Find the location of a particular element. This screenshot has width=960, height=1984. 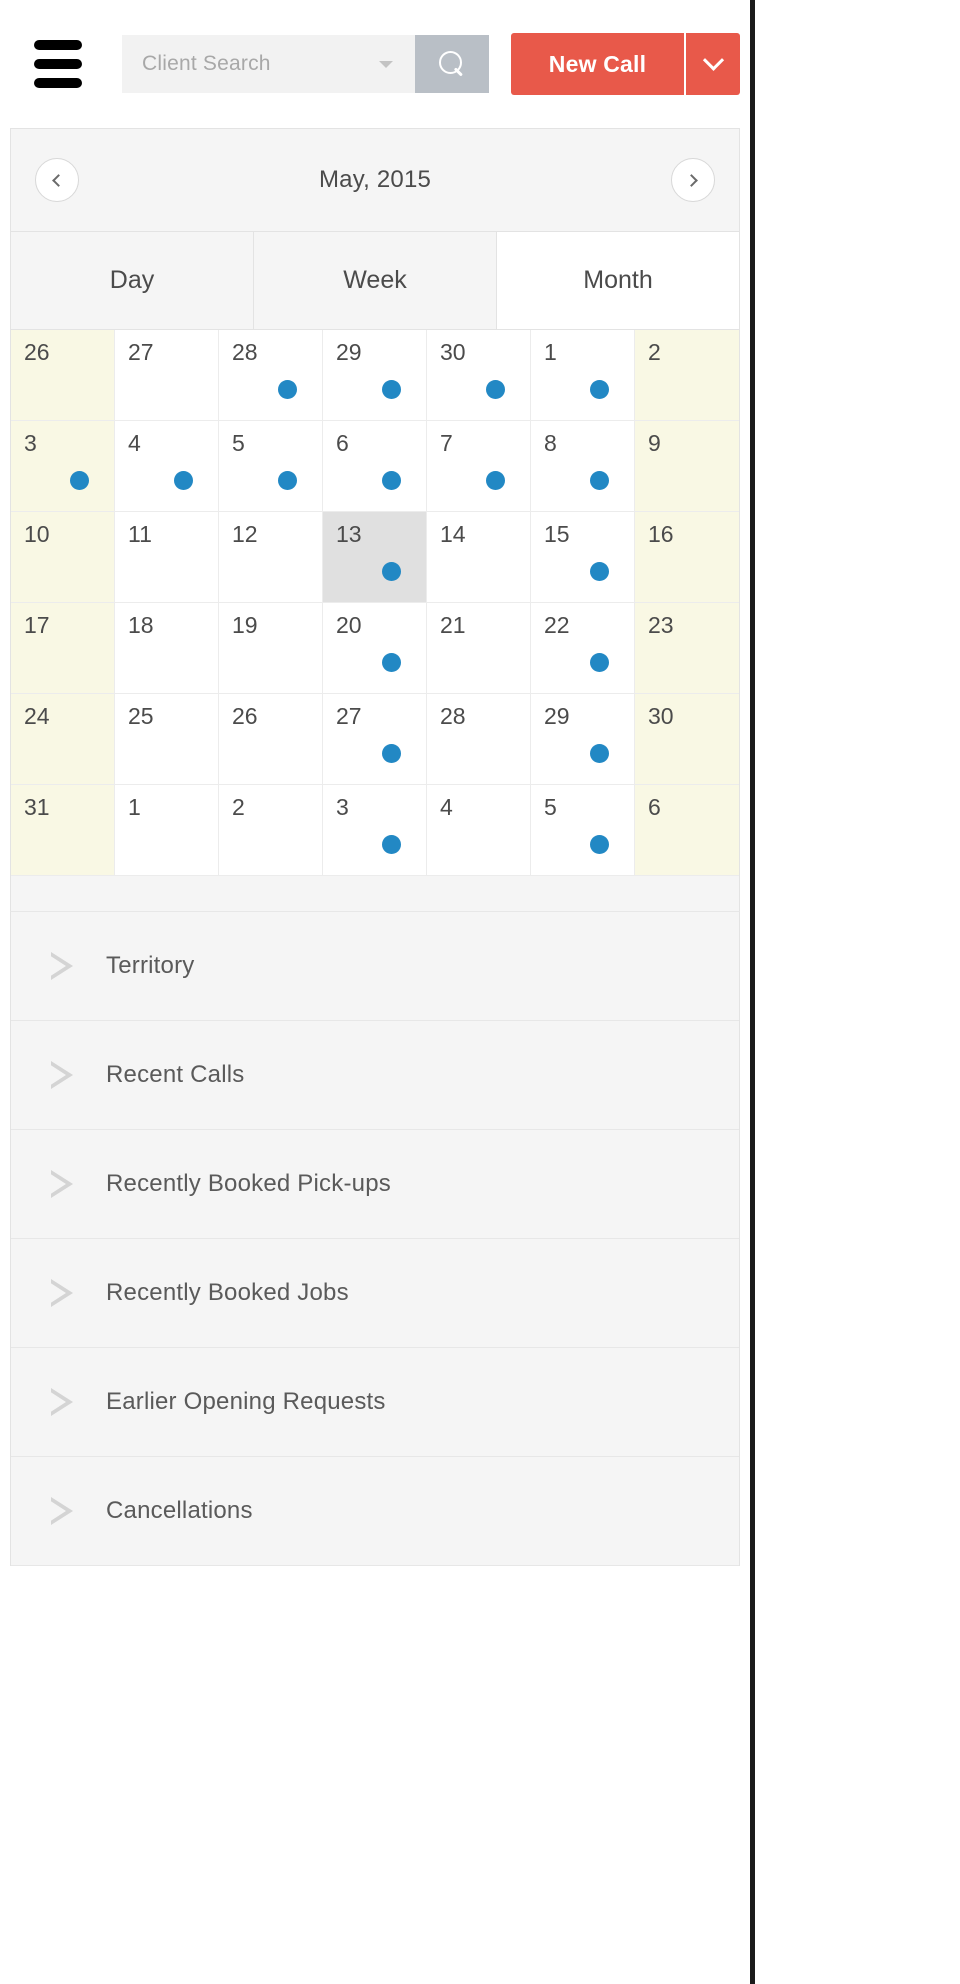

calendar-day-number: 11 is located at coordinates (140, 534).